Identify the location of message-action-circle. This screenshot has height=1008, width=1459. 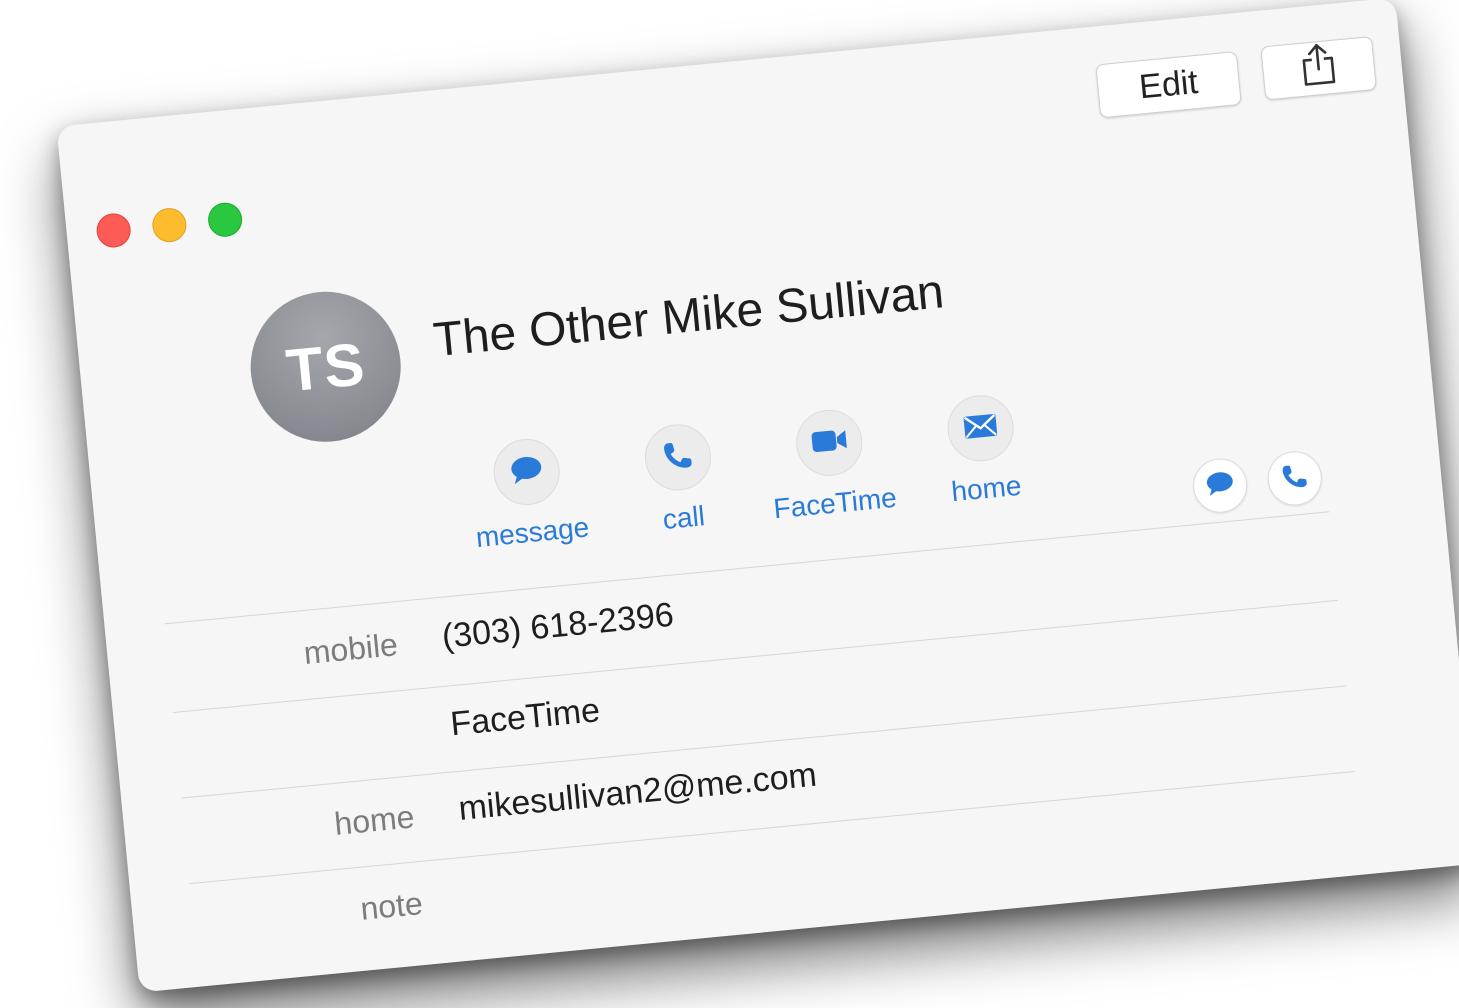
(526, 471).